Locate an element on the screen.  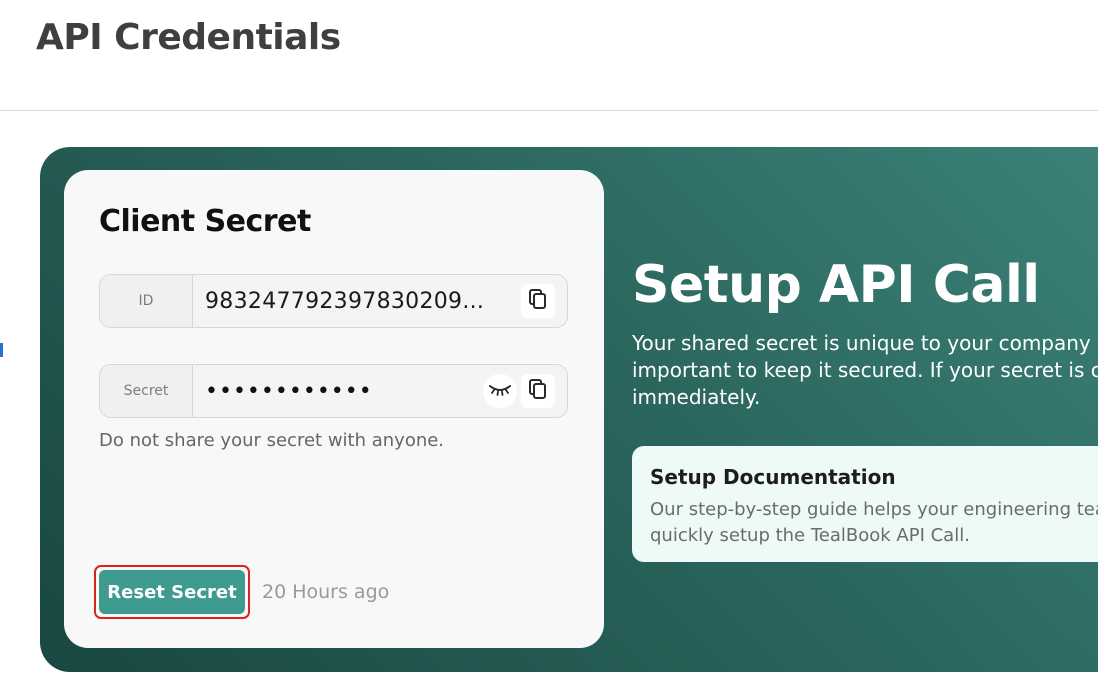
last-reset-time: 20 Hours ago is located at coordinates (326, 592).